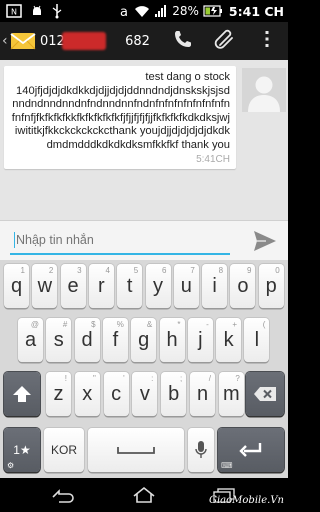 This screenshot has width=320, height=512. I want to click on key-label: l, so click(257, 339).